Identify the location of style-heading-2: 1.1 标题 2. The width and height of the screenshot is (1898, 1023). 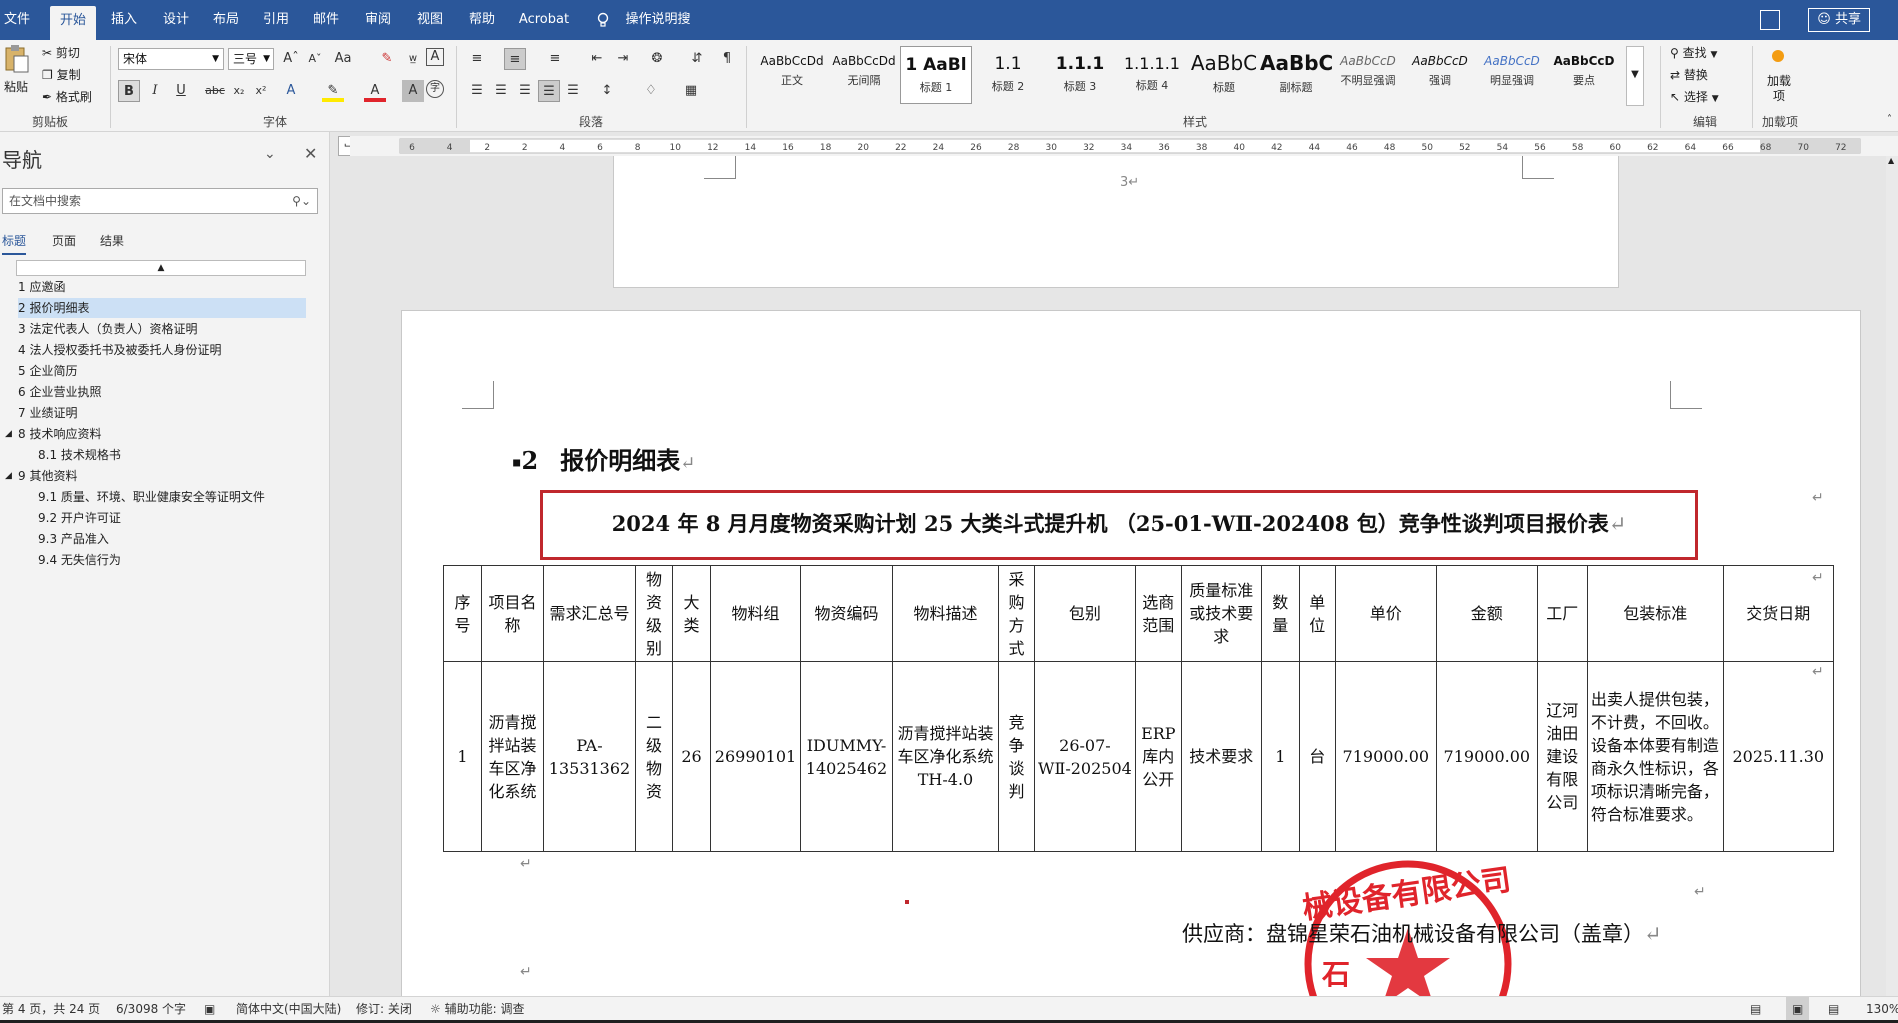
(1008, 75).